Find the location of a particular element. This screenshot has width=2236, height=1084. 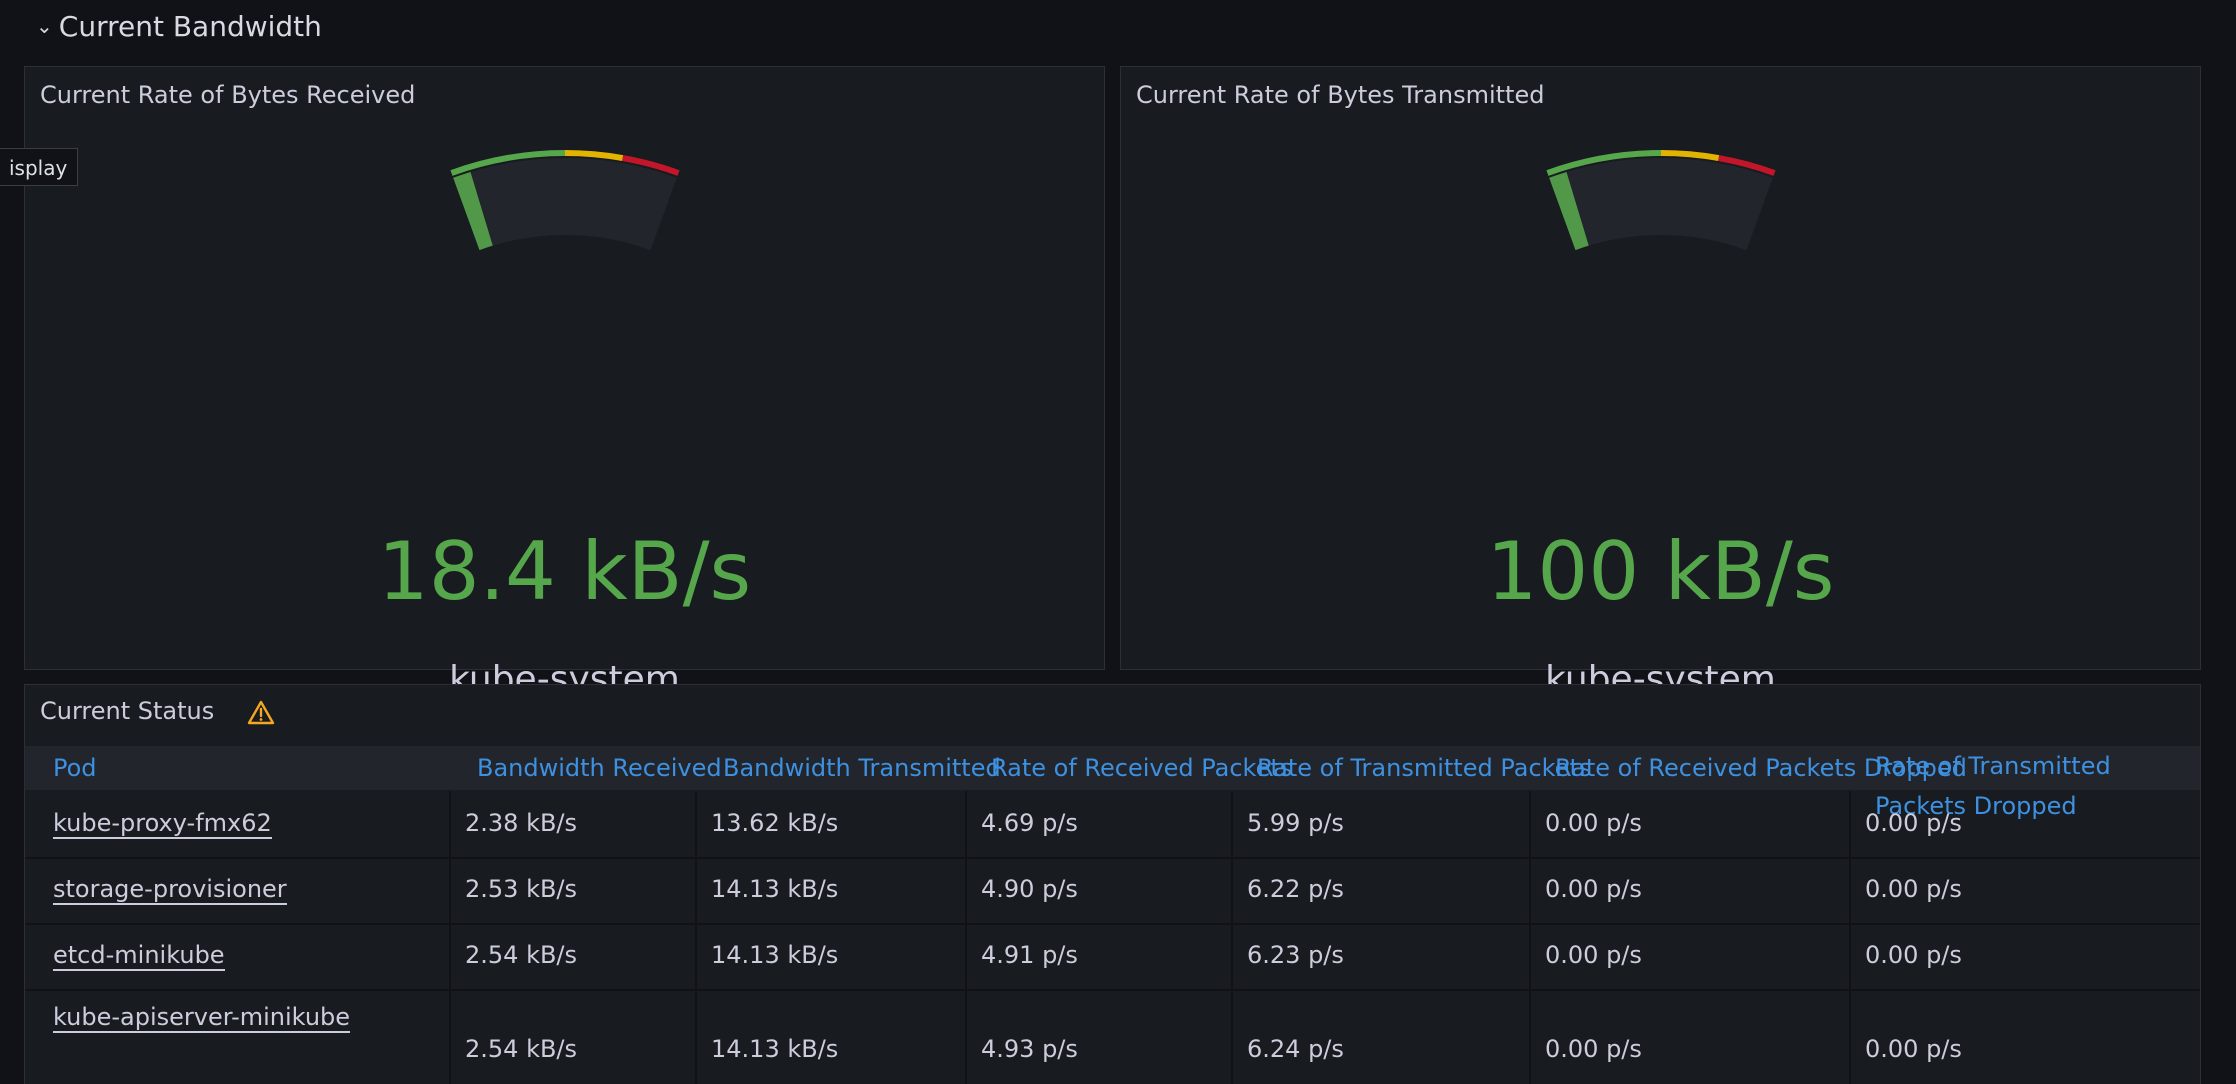

row-header-current-bandwidth: ⌄ Current Bandwidth is located at coordinates (179, 26).